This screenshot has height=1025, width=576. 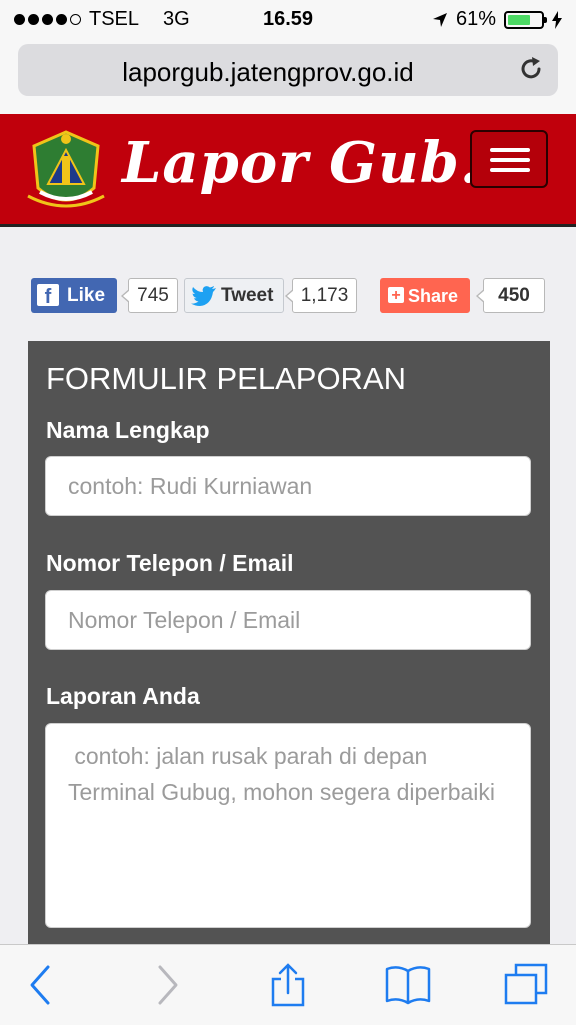 I want to click on facebook-like-count: 745, so click(x=149, y=295).